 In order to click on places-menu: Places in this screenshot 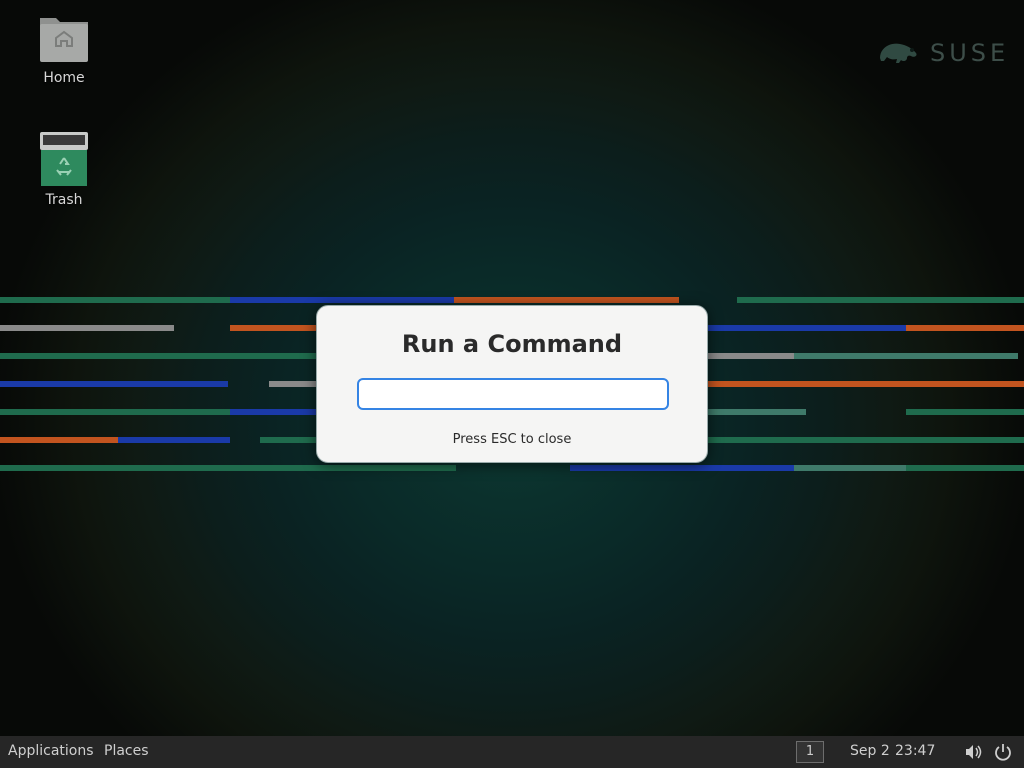, I will do `click(126, 751)`.